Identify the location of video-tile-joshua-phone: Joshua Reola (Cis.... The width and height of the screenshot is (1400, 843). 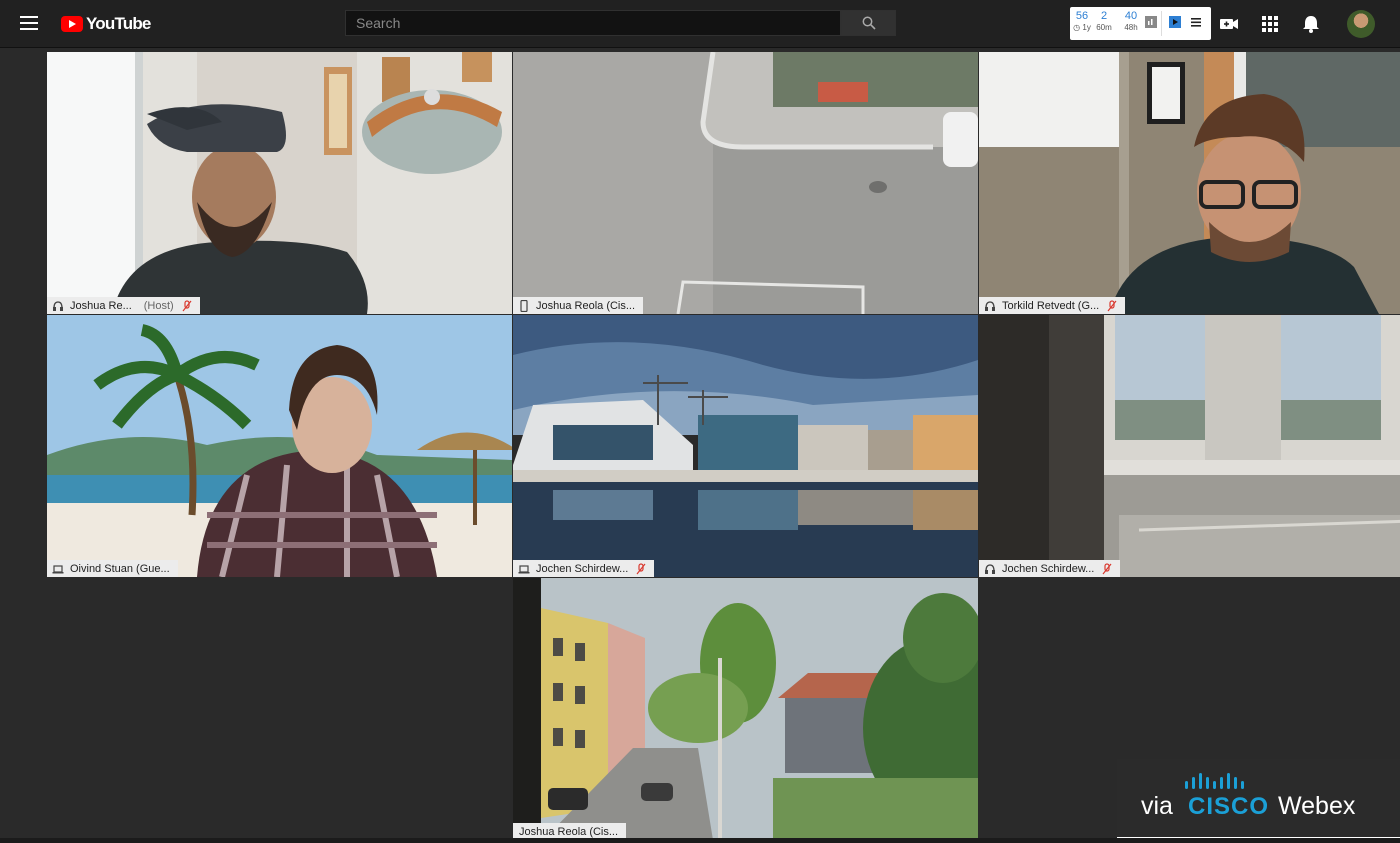
(745, 183).